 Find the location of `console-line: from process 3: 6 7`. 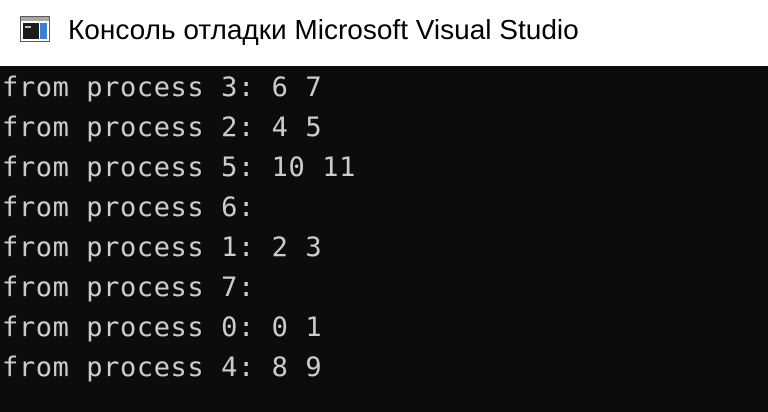

console-line: from process 3: 6 7 is located at coordinates (162, 87).